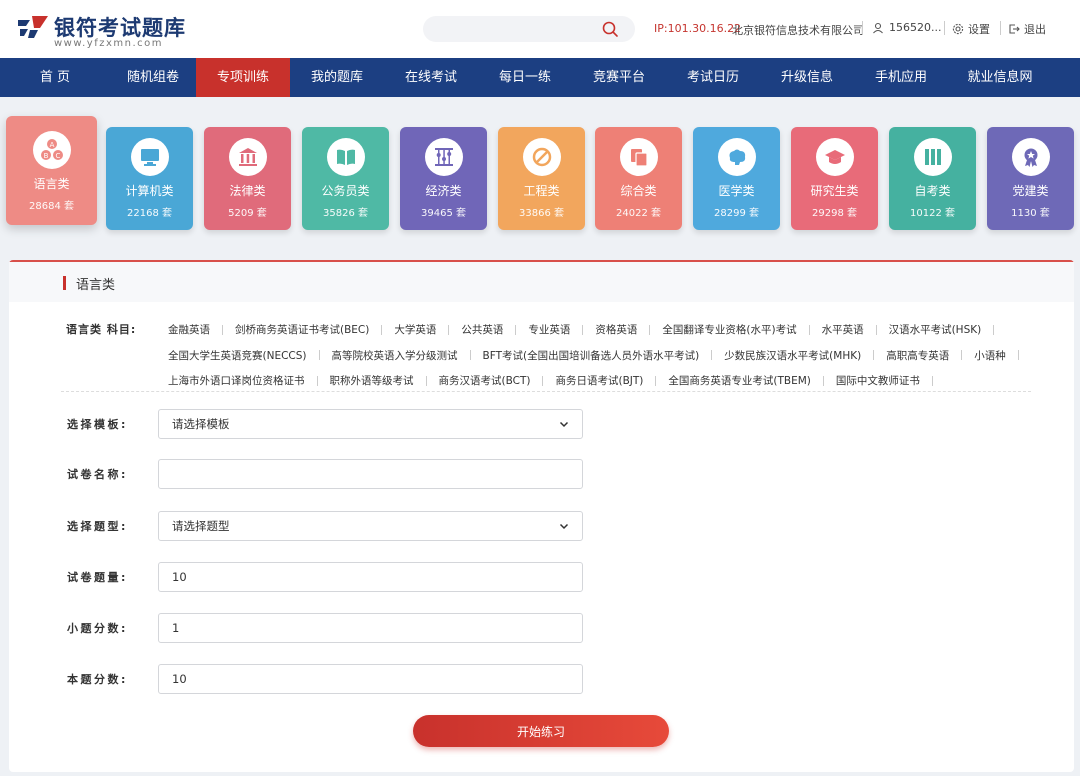 The height and width of the screenshot is (776, 1080). What do you see at coordinates (591, 355) in the screenshot?
I see `subject-item: BFT考试(全国出国培训备选人员外语水平考试)` at bounding box center [591, 355].